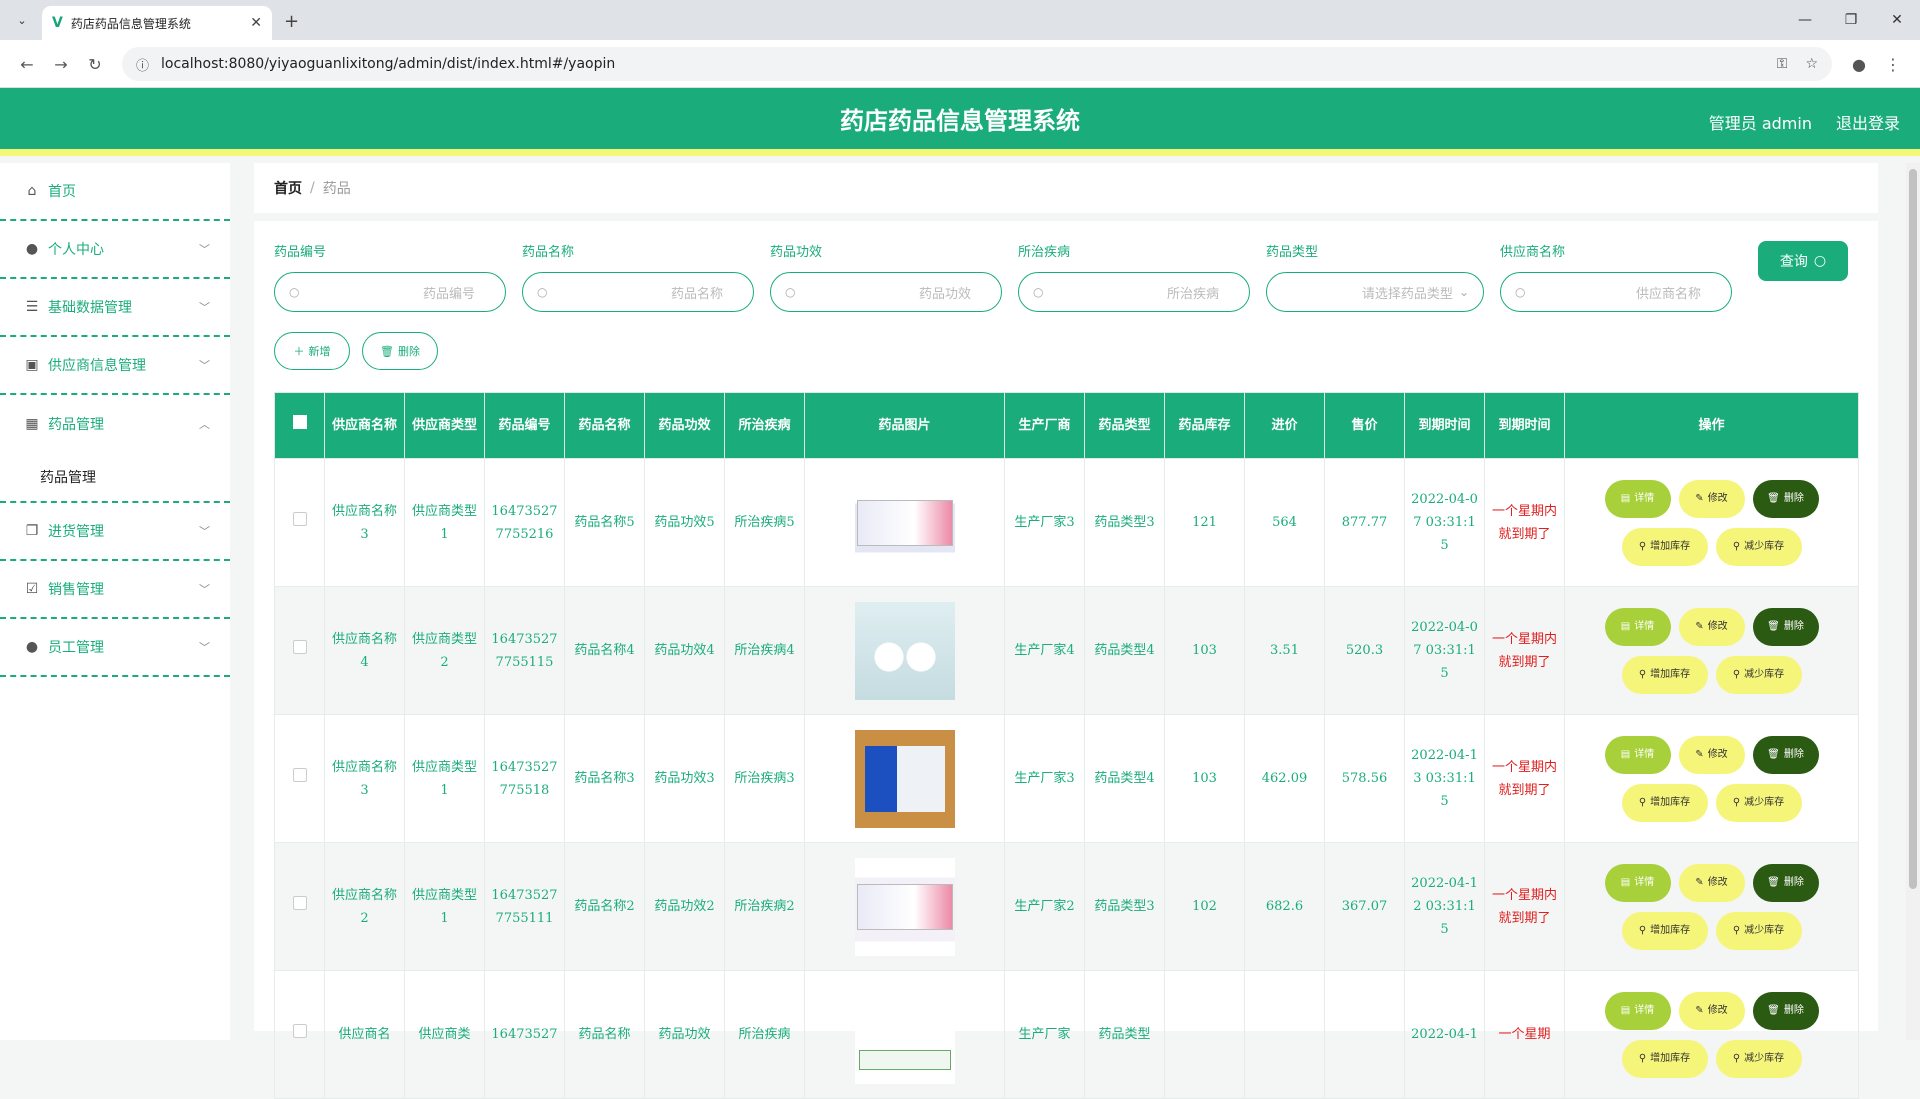 This screenshot has height=1099, width=1920. Describe the element at coordinates (1811, 64) in the screenshot. I see `star-icon: ☆` at that location.